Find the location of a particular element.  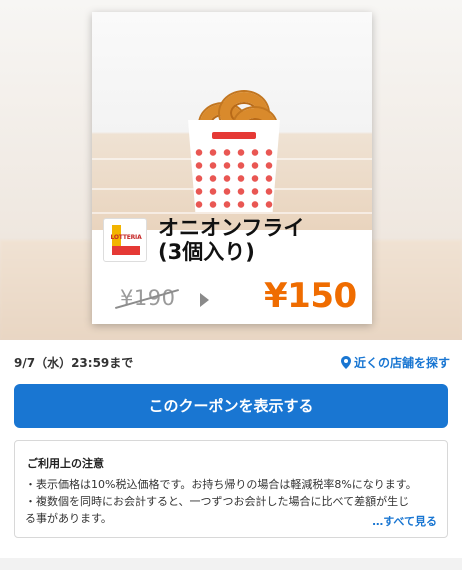

note-line: ・表示価格は10%税込価格です。お持ち帰りの場合は軽減税率8%になります。 is located at coordinates (221, 484).